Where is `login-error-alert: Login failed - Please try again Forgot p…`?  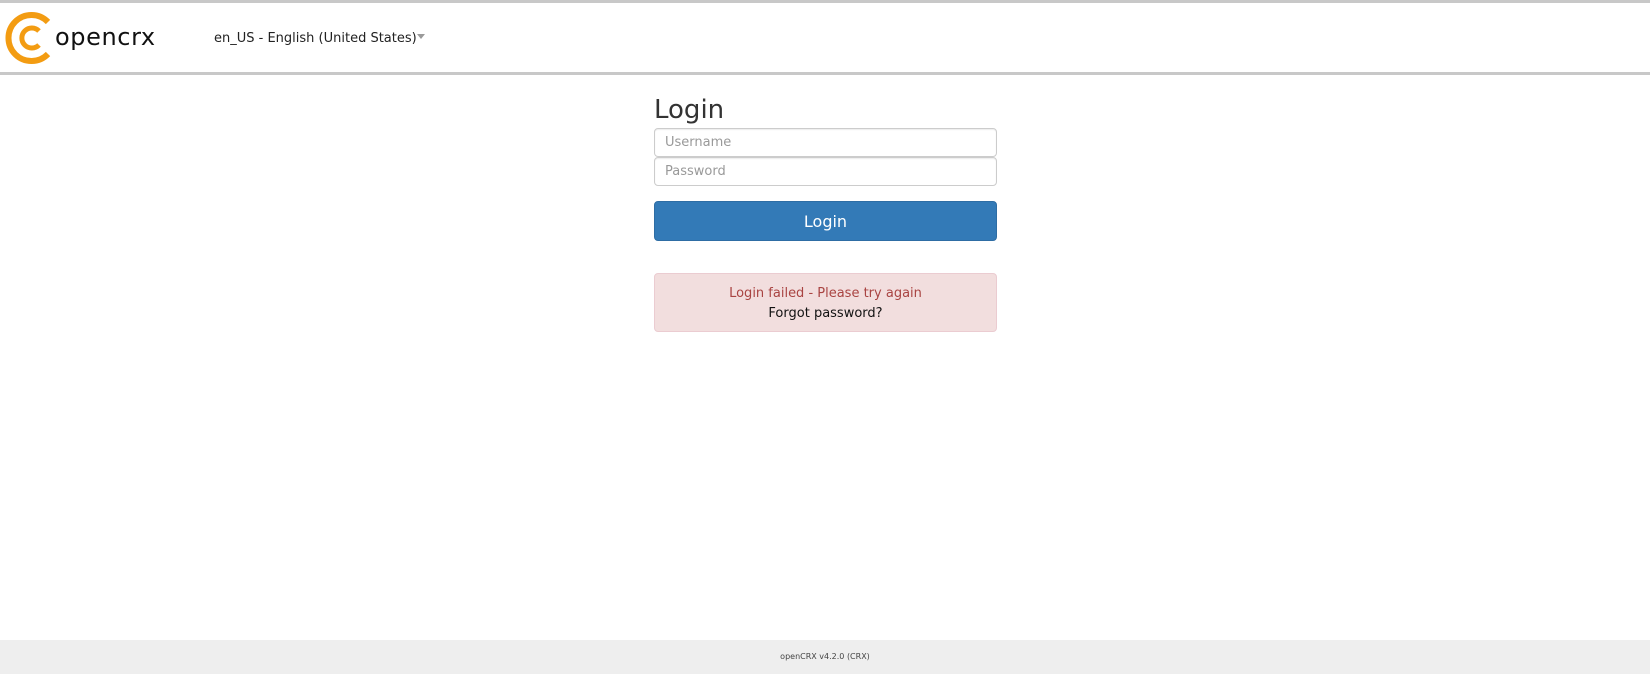
login-error-alert: Login failed - Please try again Forgot p… is located at coordinates (825, 302).